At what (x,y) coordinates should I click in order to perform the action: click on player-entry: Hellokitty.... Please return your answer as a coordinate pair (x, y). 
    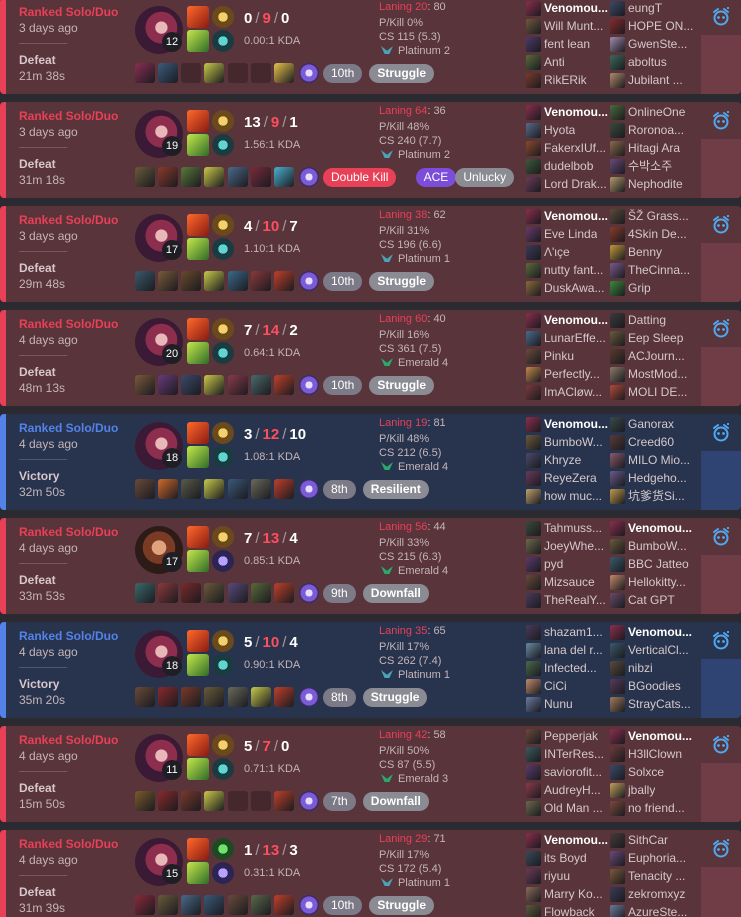
    Looking at the image, I should click on (655, 583).